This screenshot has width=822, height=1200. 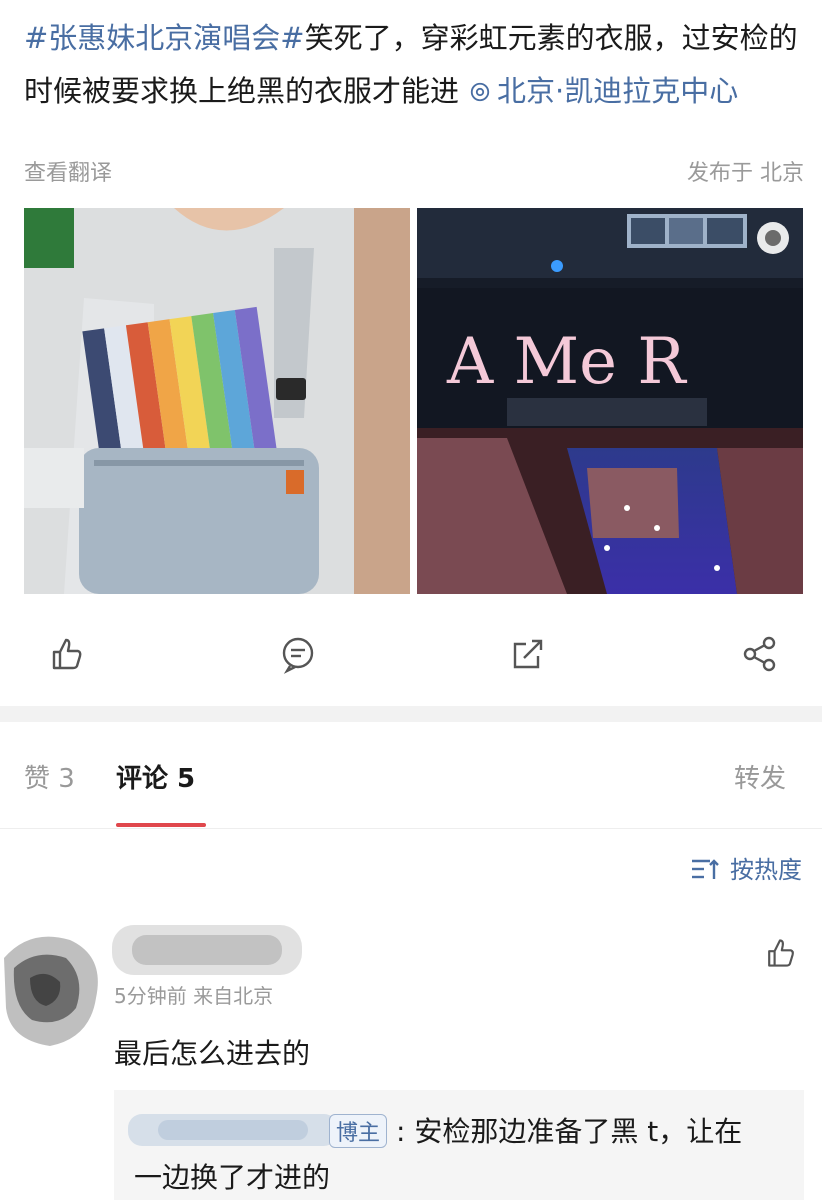 I want to click on stage-screen-text: A Me R, so click(x=566, y=362).